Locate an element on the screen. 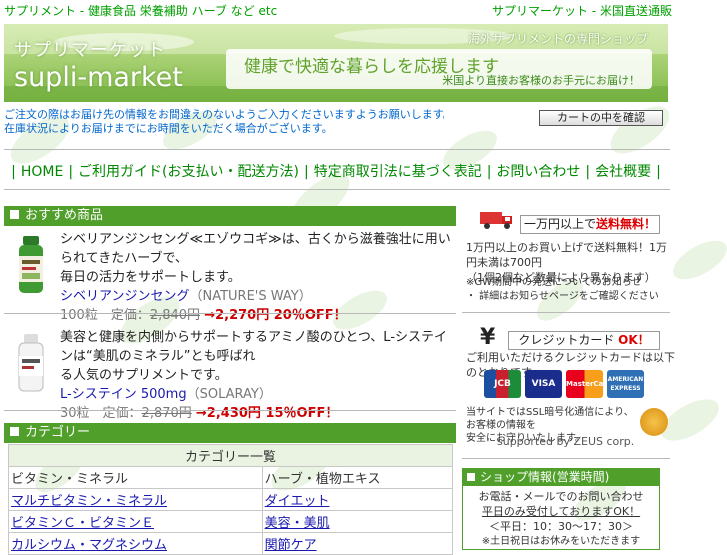 Image resolution: width=727 pixels, height=555 pixels. card-logos: JCB VISA MasterCard AMERICAN EXPRESS is located at coordinates (569, 385).